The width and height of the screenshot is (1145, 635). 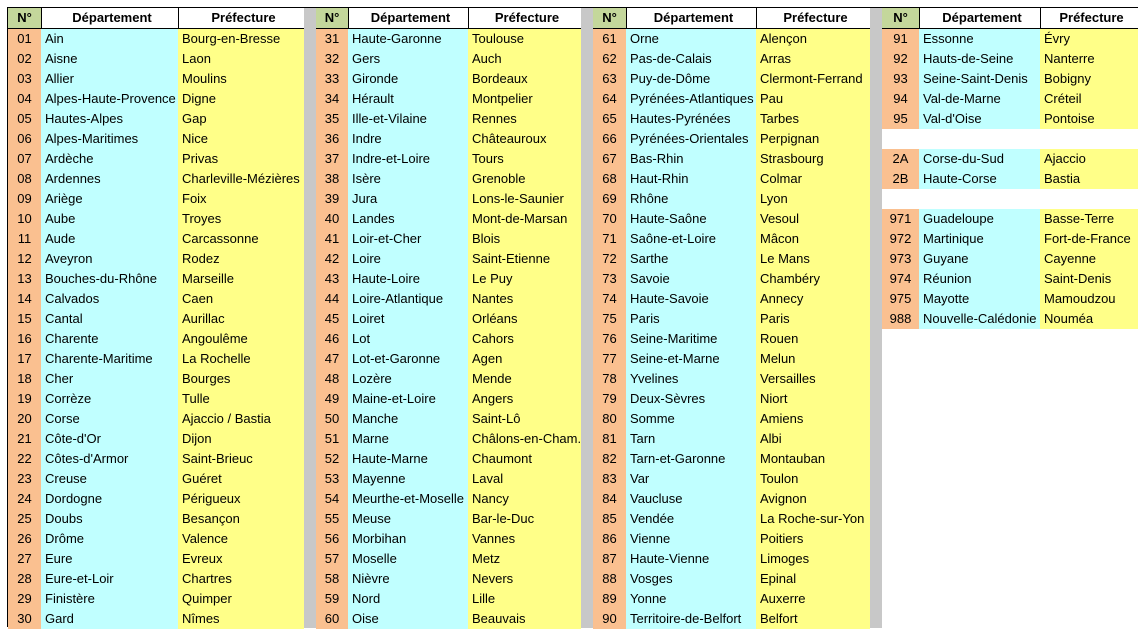 What do you see at coordinates (408, 199) in the screenshot?
I see `dept-cell: Jura` at bounding box center [408, 199].